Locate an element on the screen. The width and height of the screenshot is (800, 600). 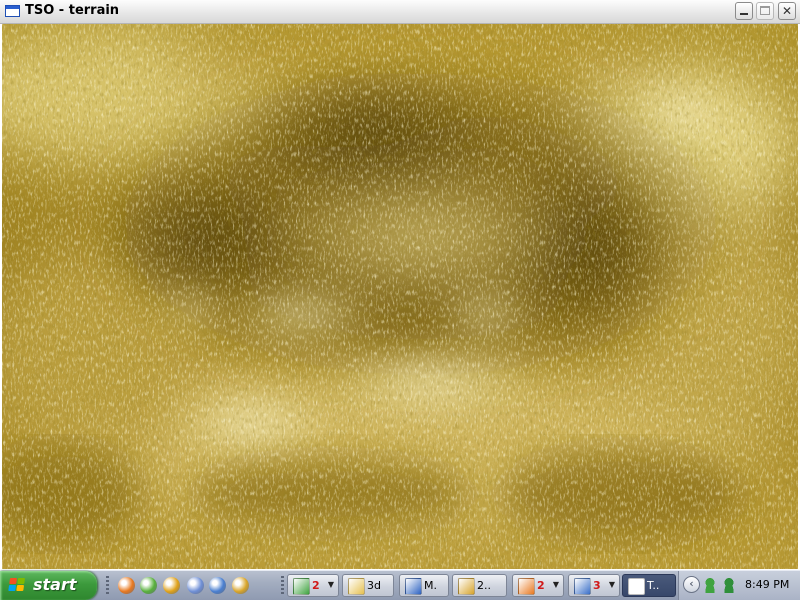
task-title: 3d is located at coordinates (374, 585).